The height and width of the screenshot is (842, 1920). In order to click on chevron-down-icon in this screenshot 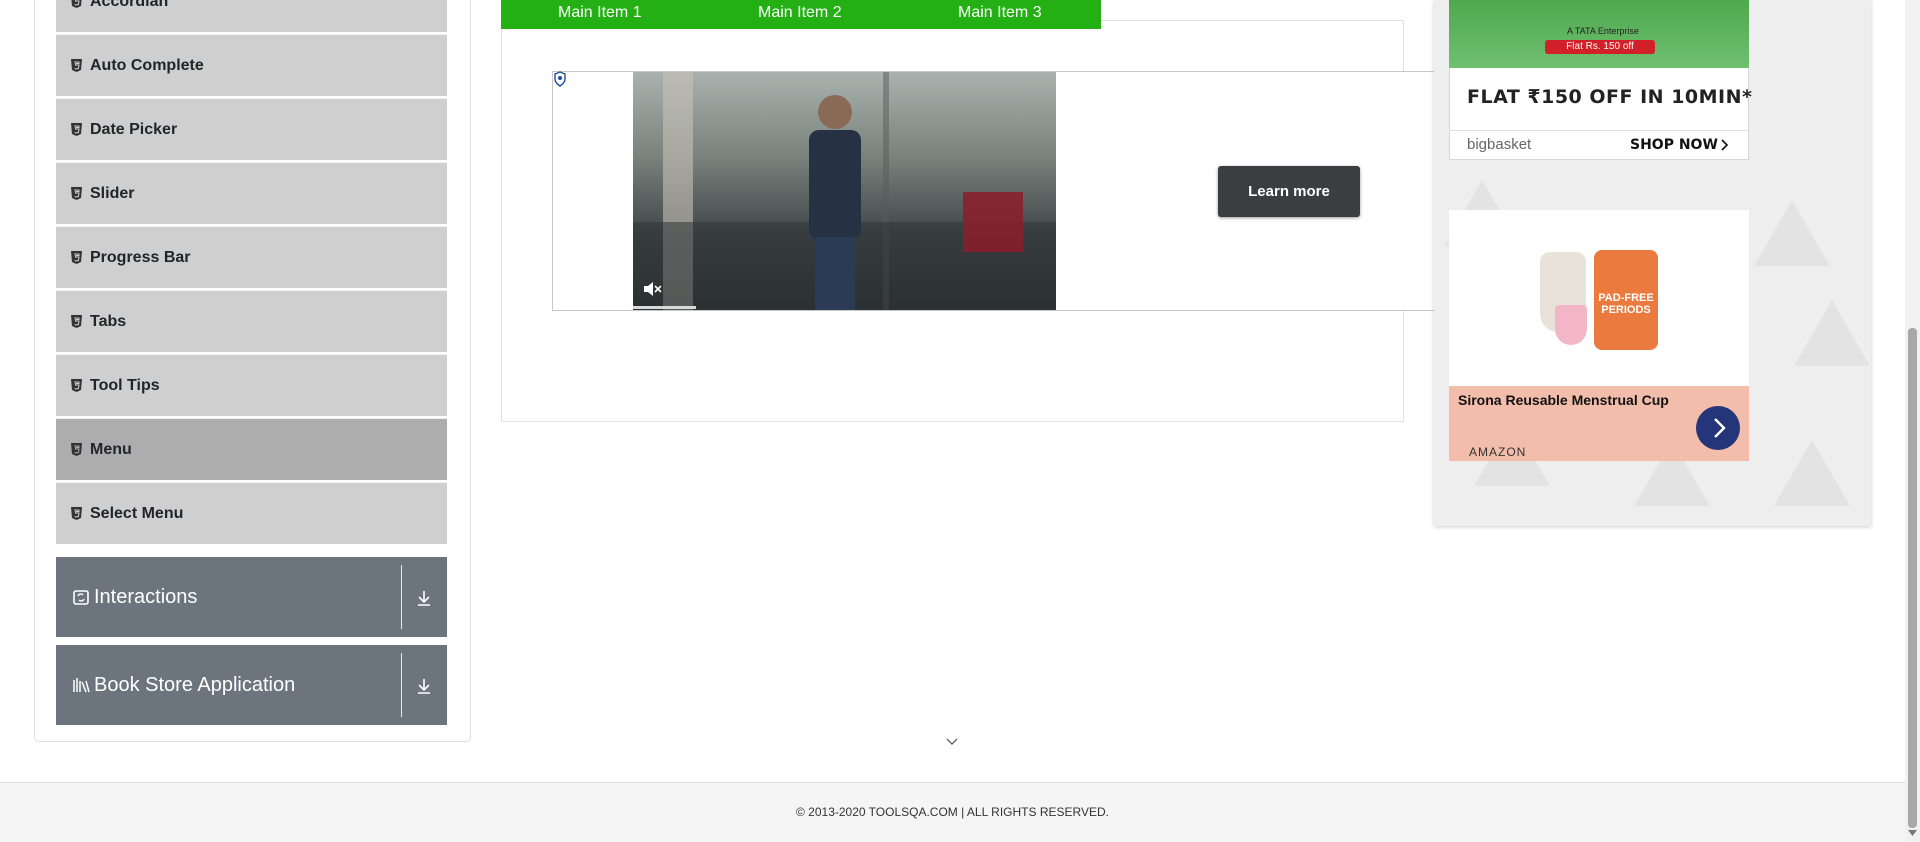, I will do `click(952, 742)`.